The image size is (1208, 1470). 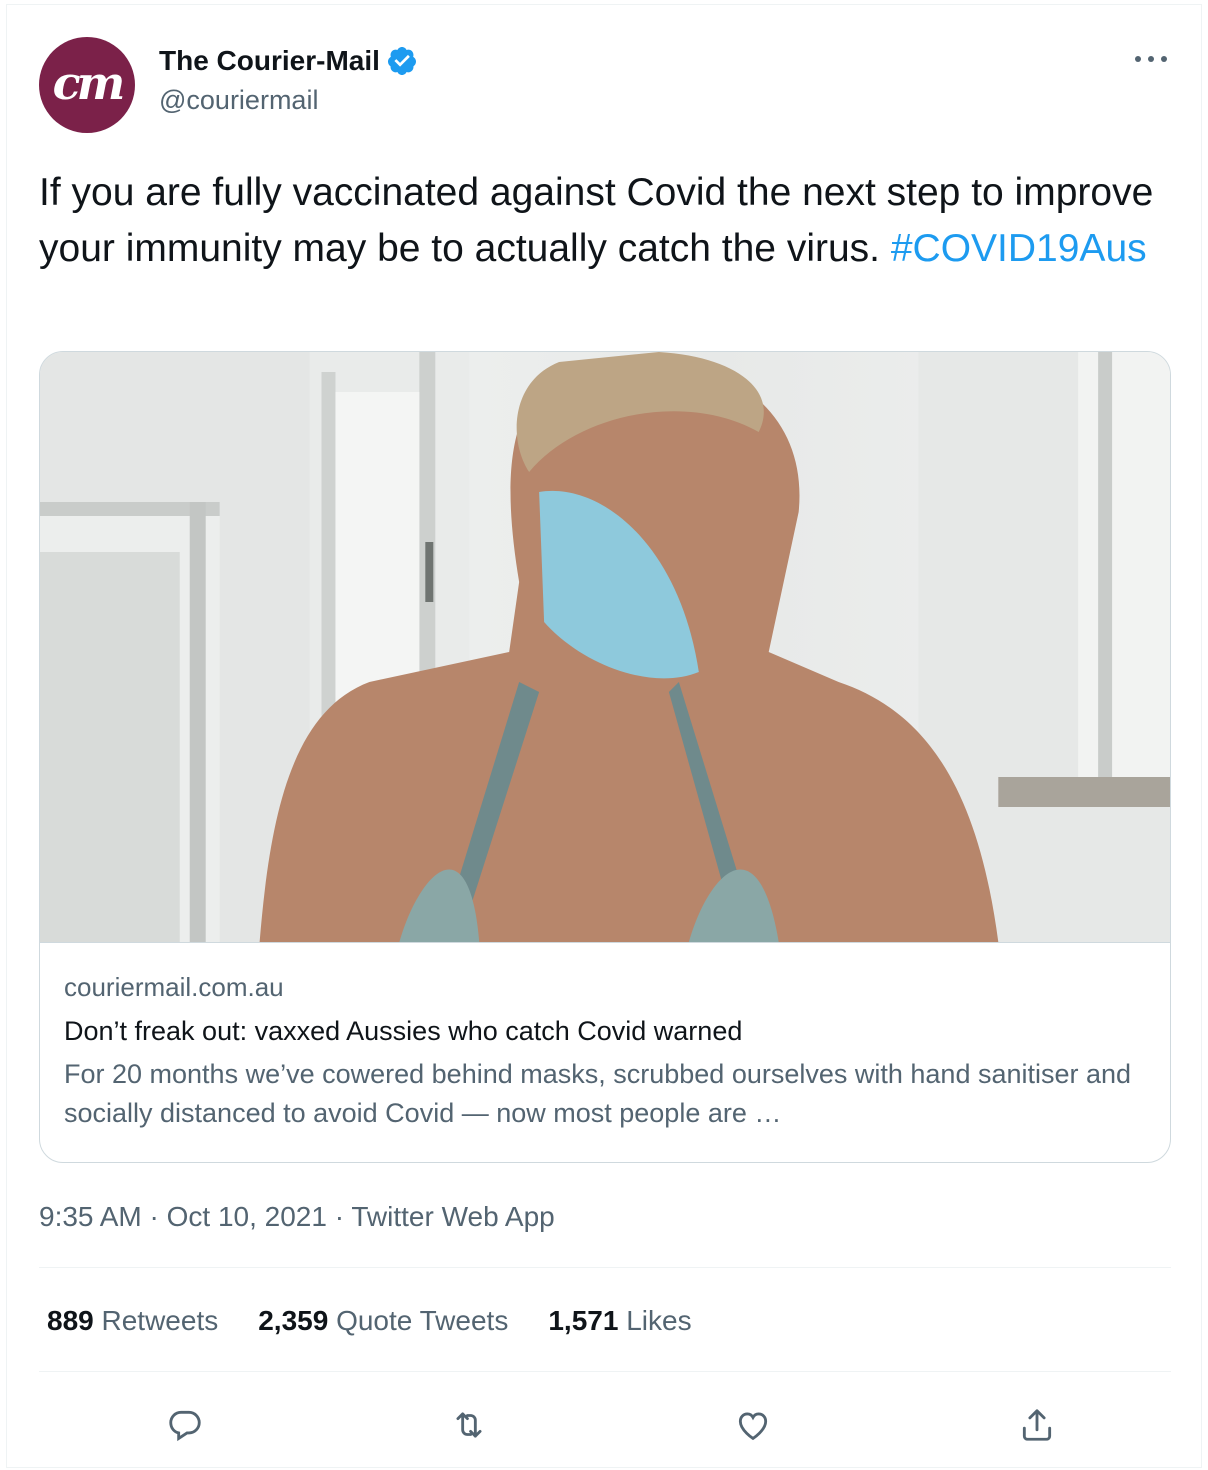 What do you see at coordinates (247, 1216) in the screenshot?
I see `tweet-date: Oct 10, 2021` at bounding box center [247, 1216].